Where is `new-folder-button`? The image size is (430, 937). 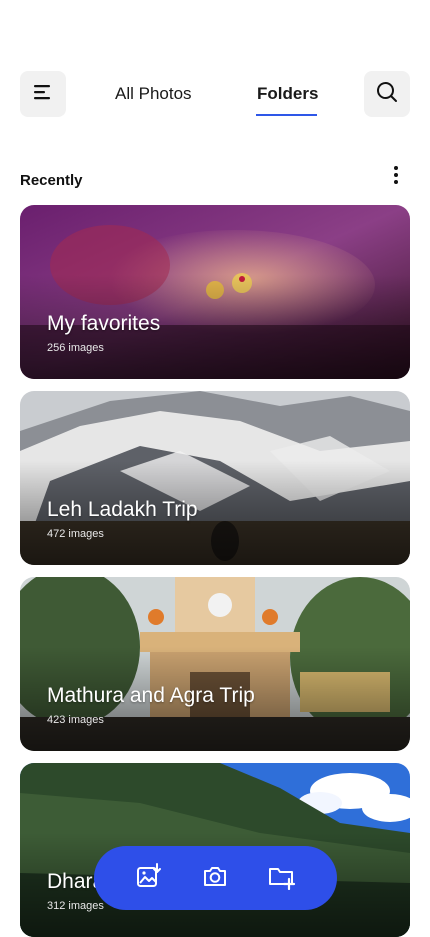
new-folder-button is located at coordinates (282, 878).